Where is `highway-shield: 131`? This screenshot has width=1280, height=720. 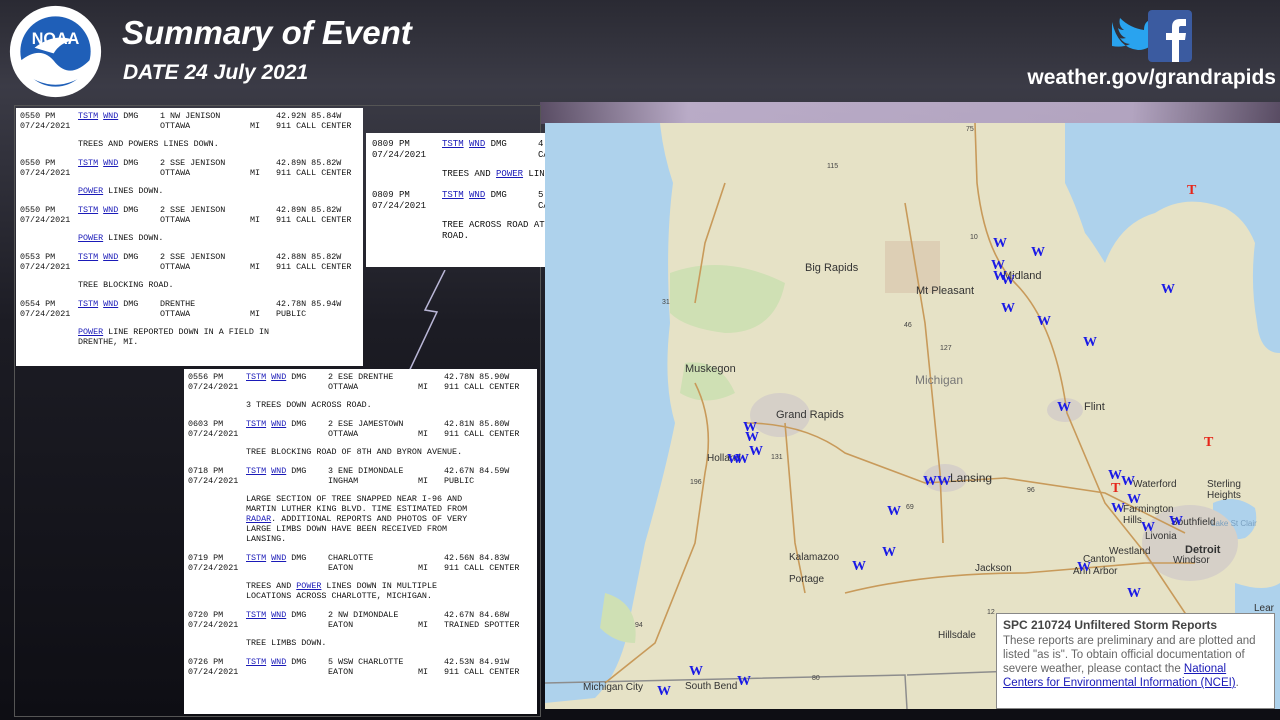
highway-shield: 131 is located at coordinates (777, 457).